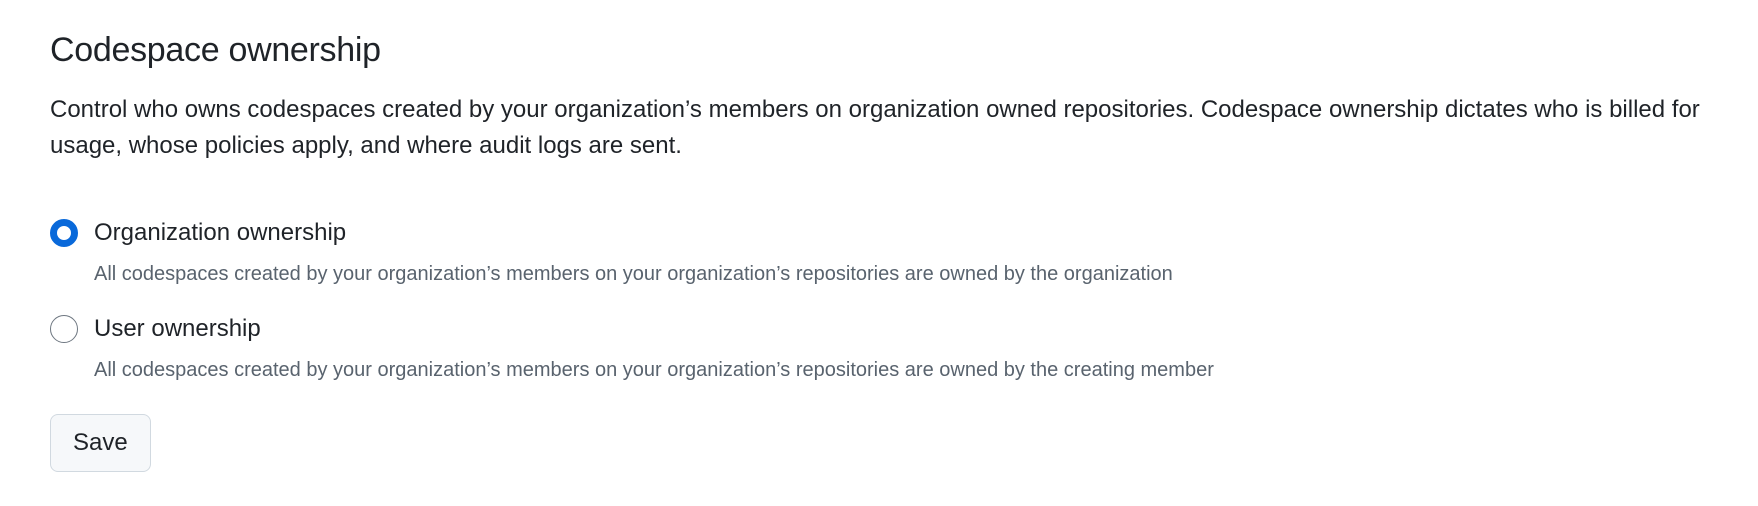  I want to click on section-title: Codespace ownership, so click(215, 50).